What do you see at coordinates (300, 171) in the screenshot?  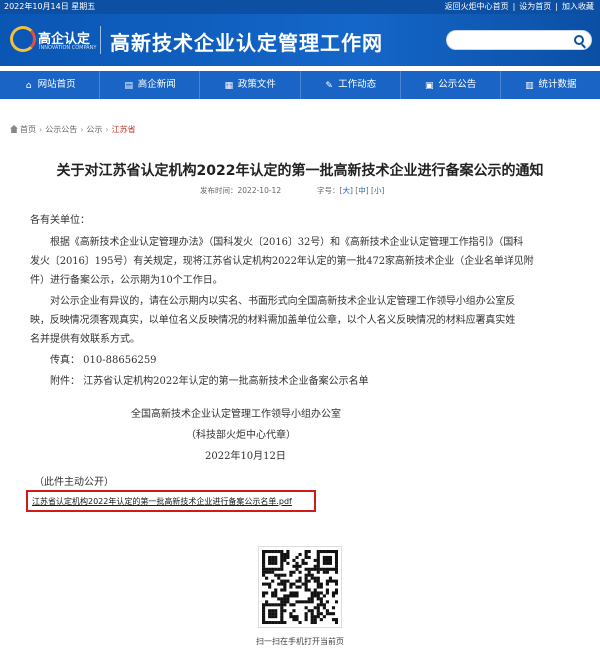 I see `article-title: 关于对江苏省认定机构2022年认定的第一批高新技术企业进行备案公示的通知` at bounding box center [300, 171].